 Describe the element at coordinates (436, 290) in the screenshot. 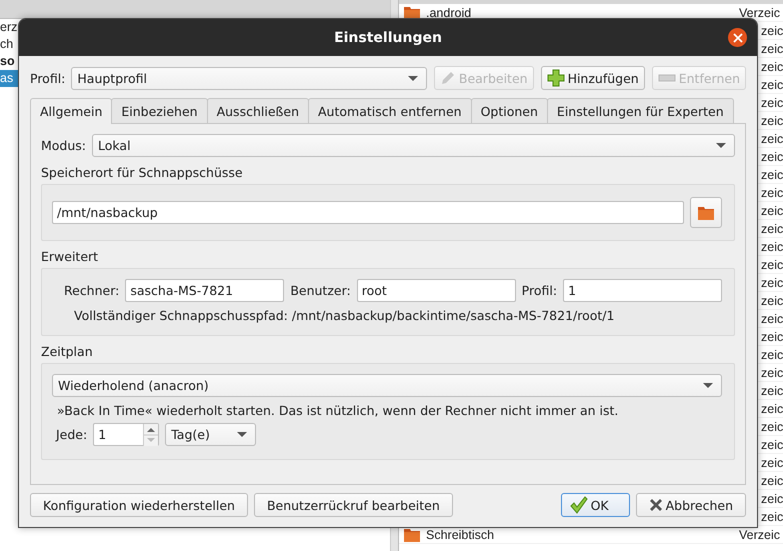

I see `input-field: root` at that location.